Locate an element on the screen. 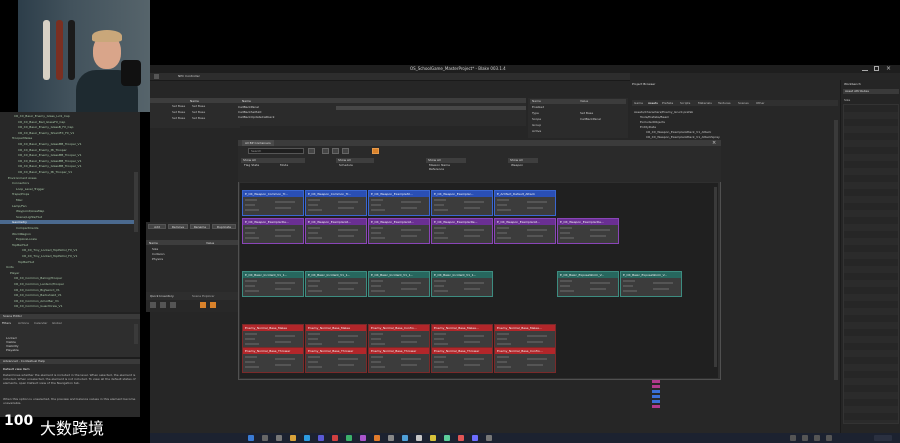 The image size is (900, 443). rename-button: Rename is located at coordinates (200, 226).